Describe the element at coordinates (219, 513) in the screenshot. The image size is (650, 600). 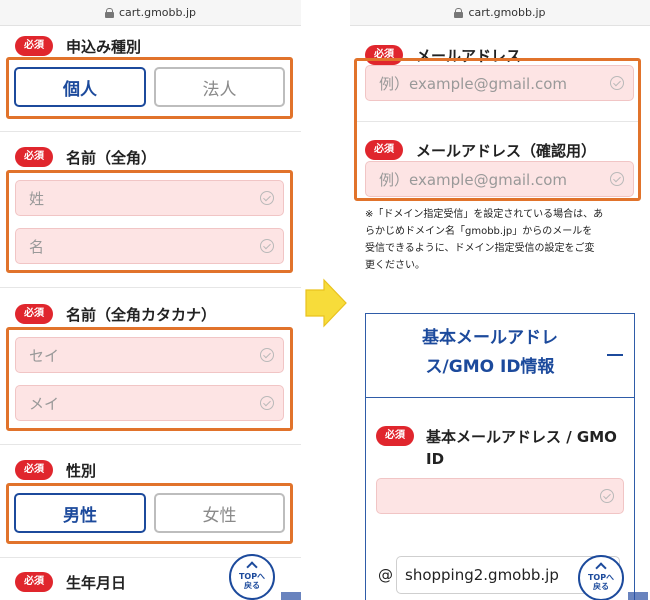
I see `option-female-button: 女性` at that location.